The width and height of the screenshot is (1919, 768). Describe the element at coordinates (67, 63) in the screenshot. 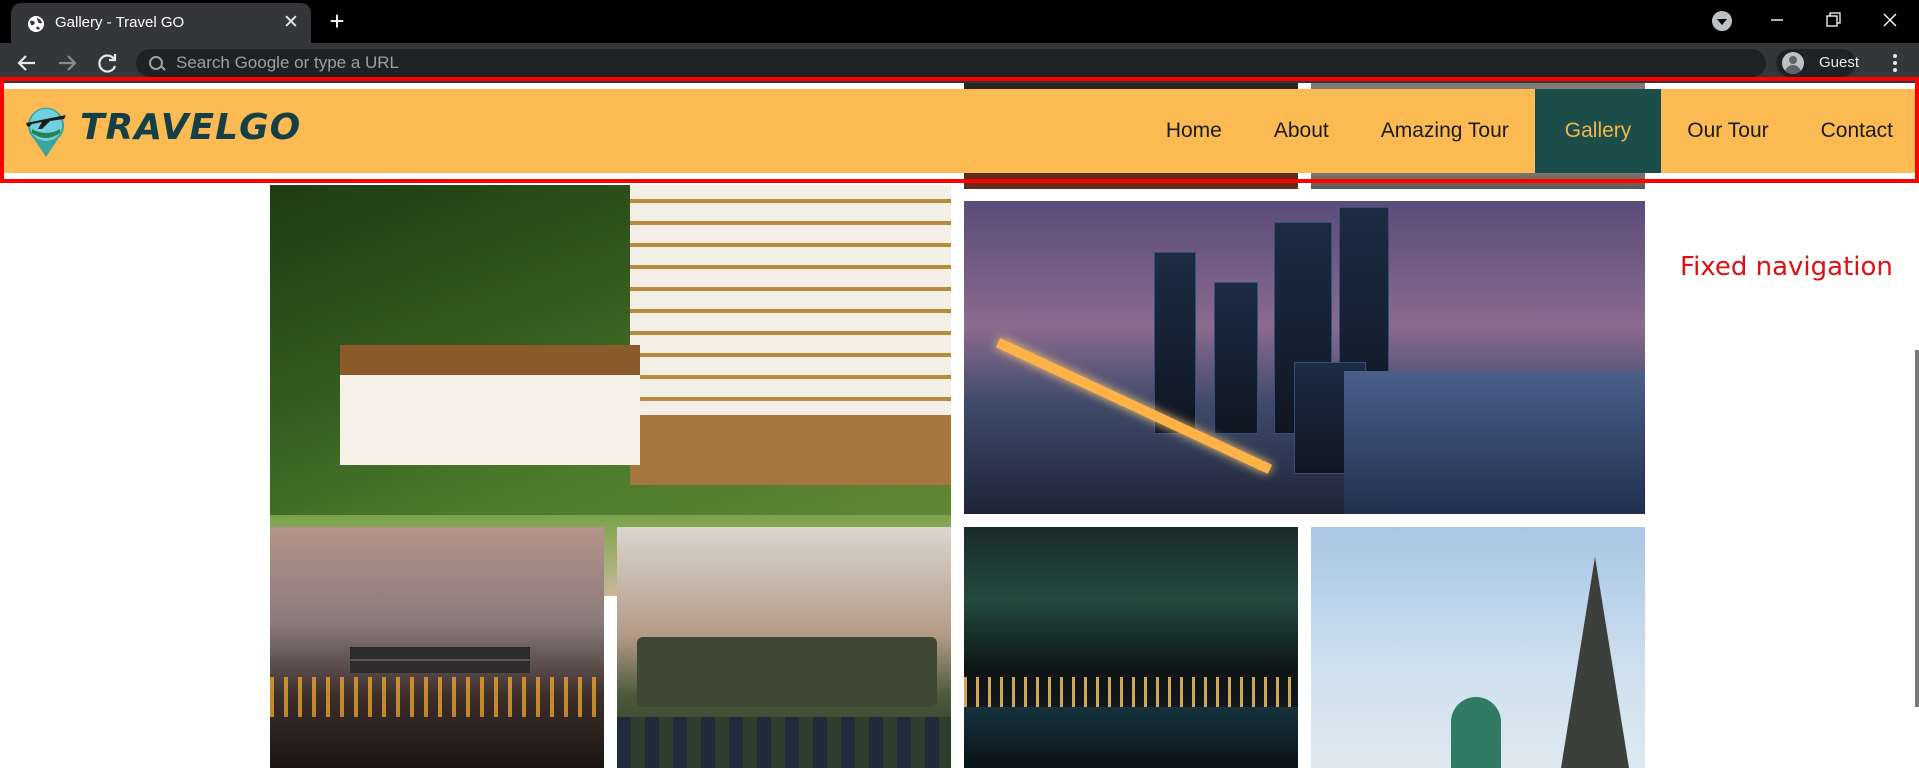

I see `forward-arrow-icon` at that location.